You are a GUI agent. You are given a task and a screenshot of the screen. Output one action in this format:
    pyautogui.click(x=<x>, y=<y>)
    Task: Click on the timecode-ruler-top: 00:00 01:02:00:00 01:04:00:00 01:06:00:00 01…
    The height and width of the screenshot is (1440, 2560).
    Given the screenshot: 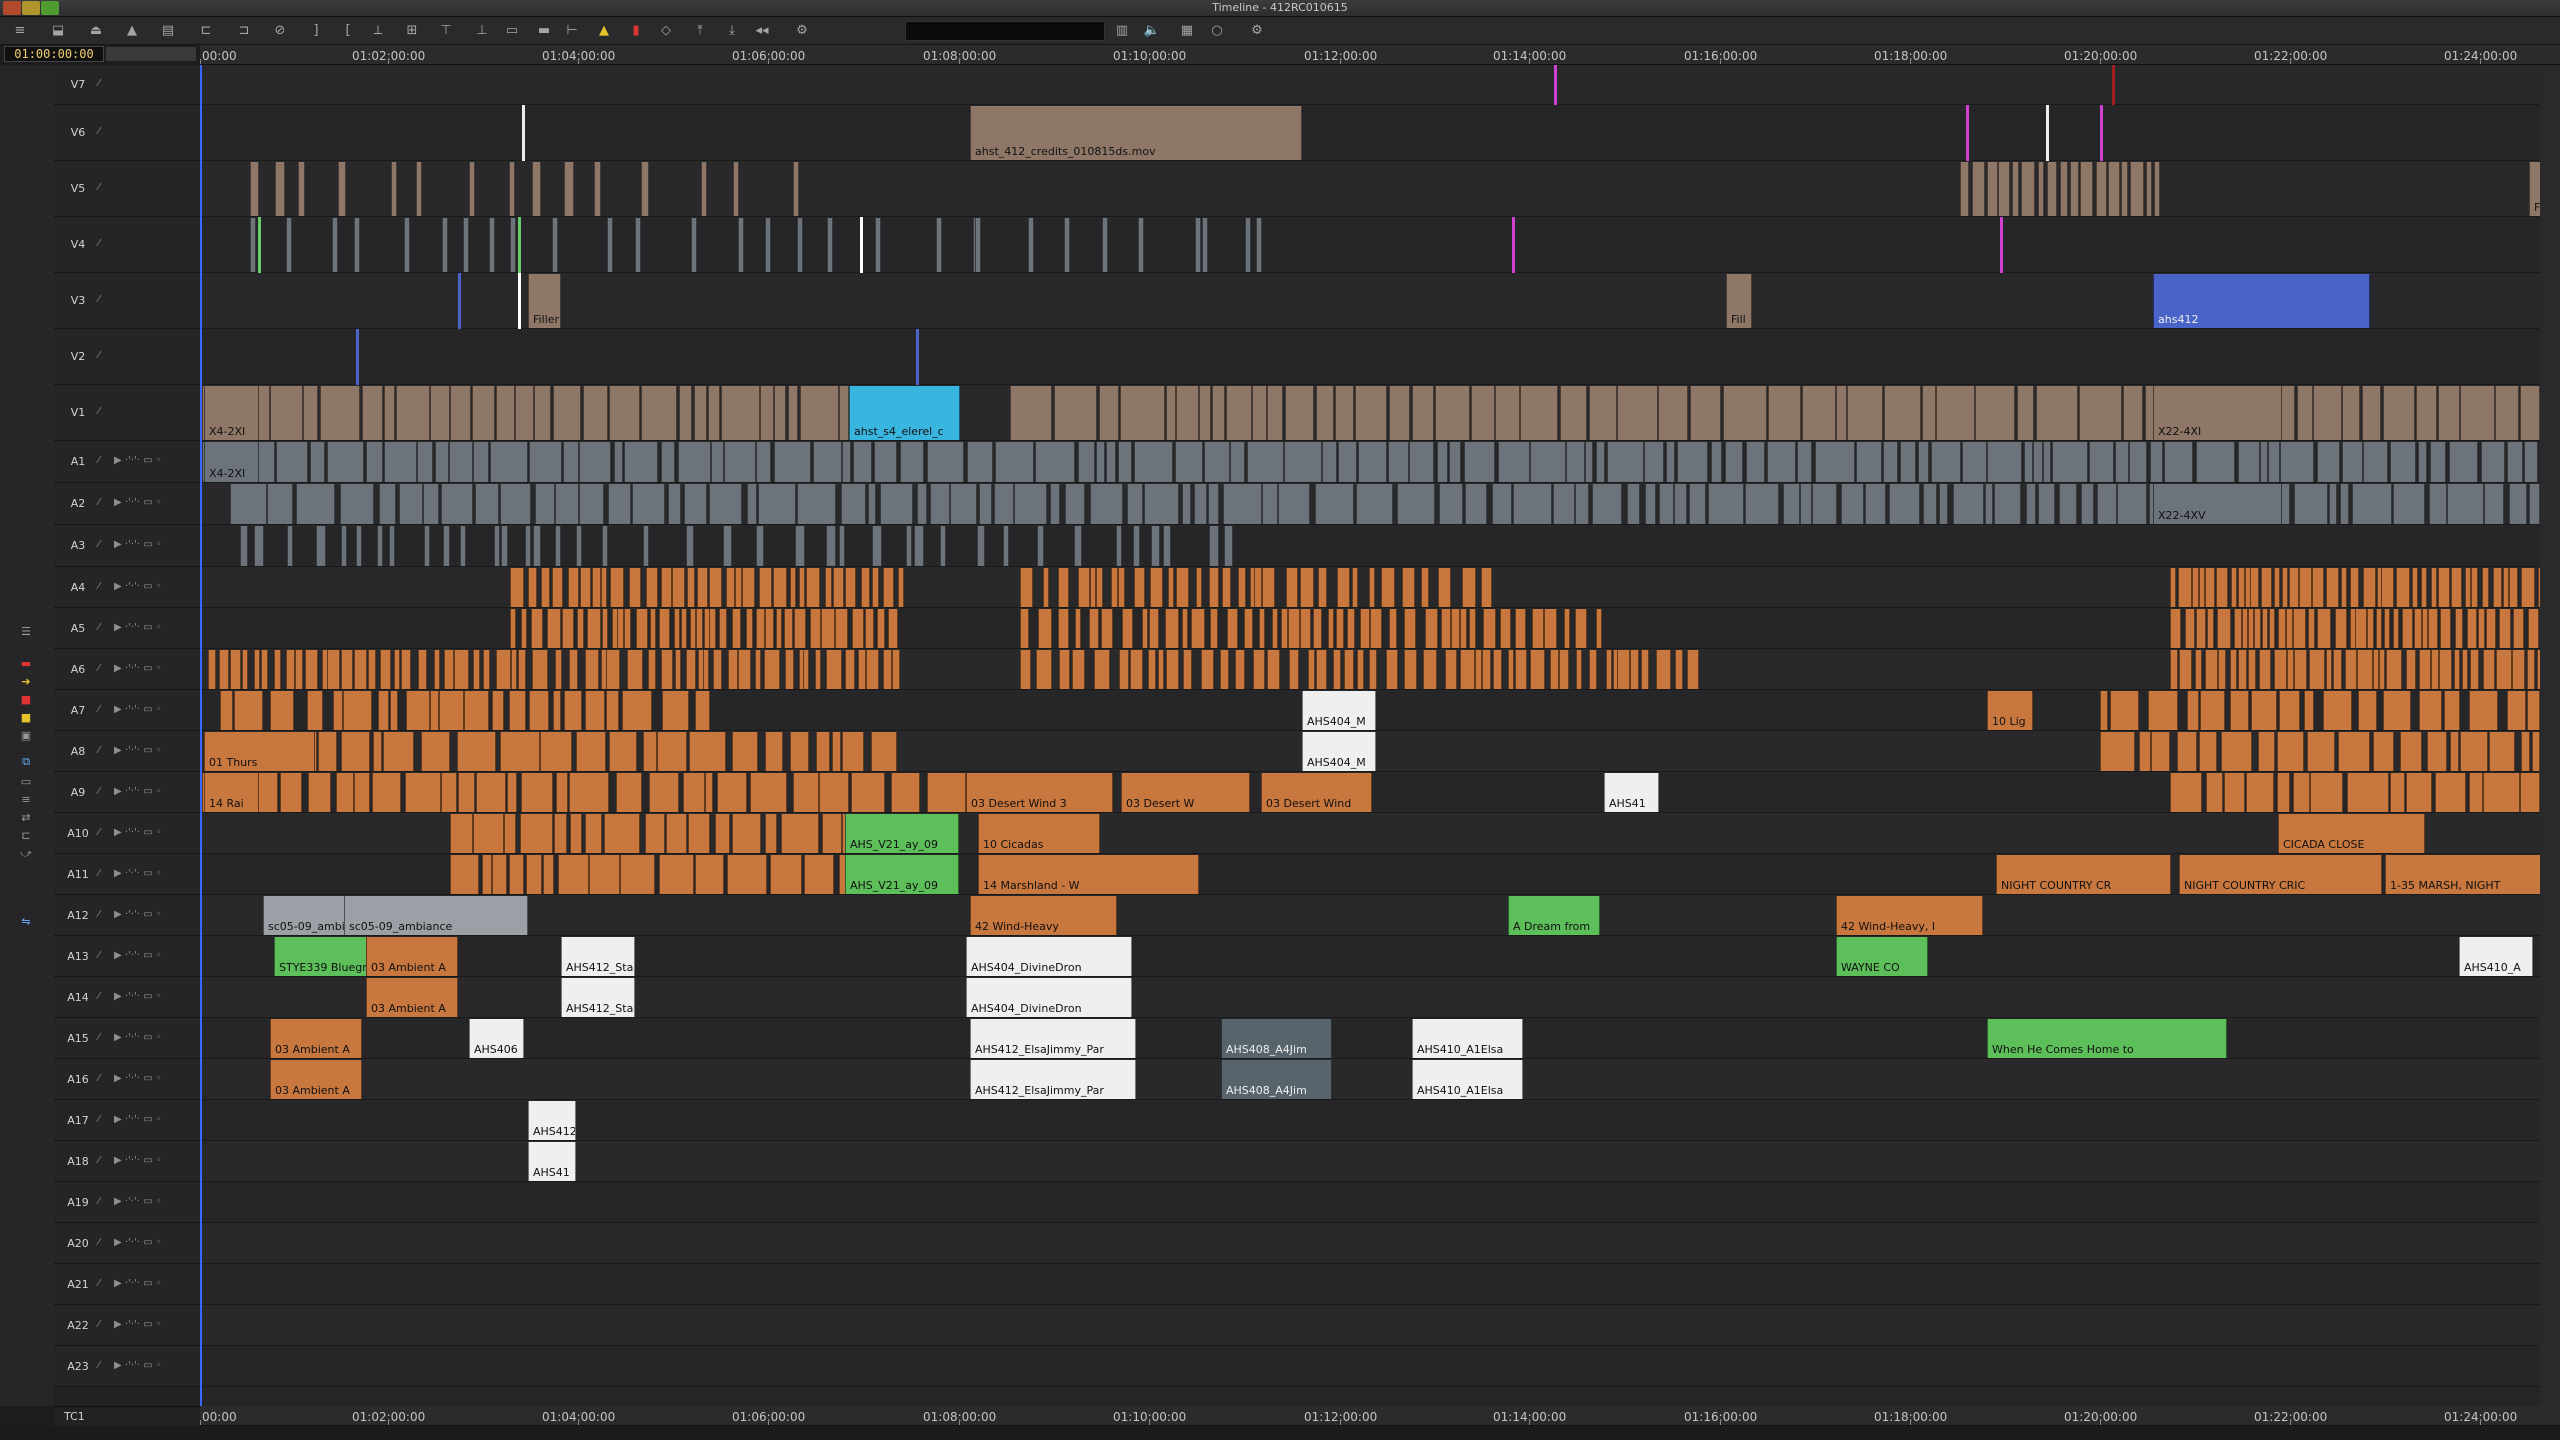 What is the action you would take?
    pyautogui.click(x=1380, y=55)
    